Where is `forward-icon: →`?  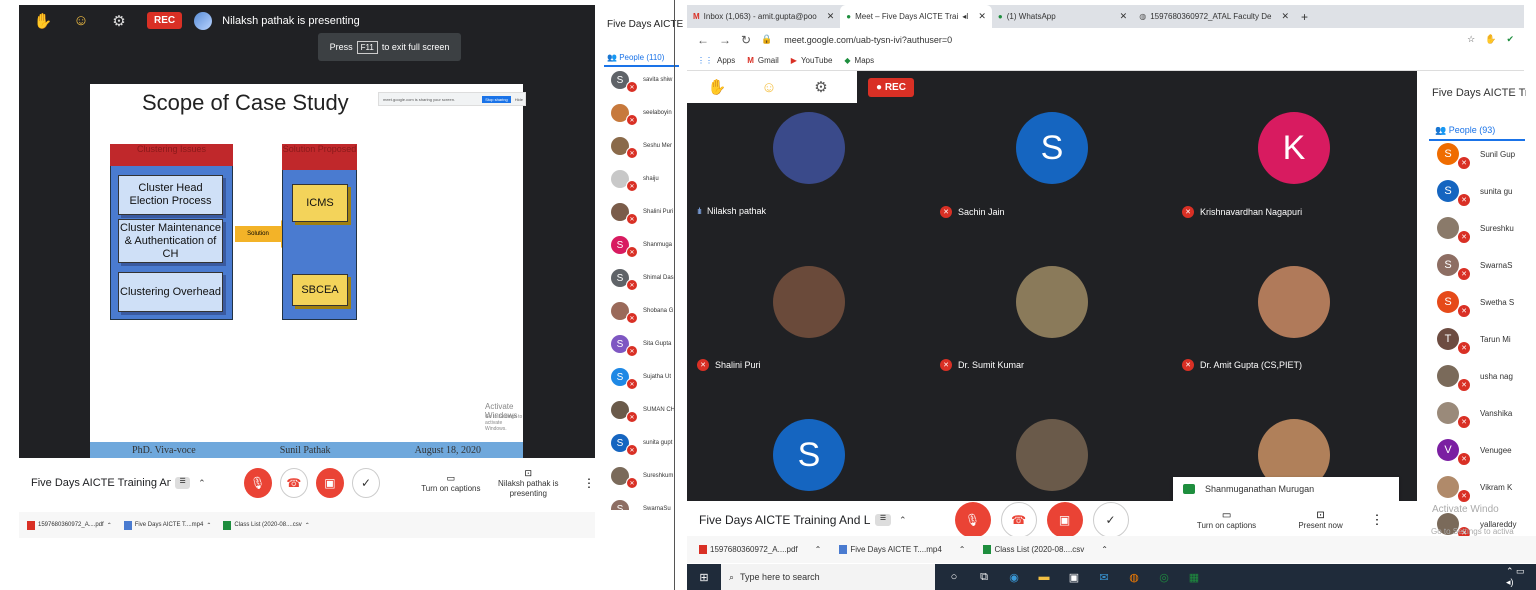
forward-icon: → is located at coordinates (725, 40).